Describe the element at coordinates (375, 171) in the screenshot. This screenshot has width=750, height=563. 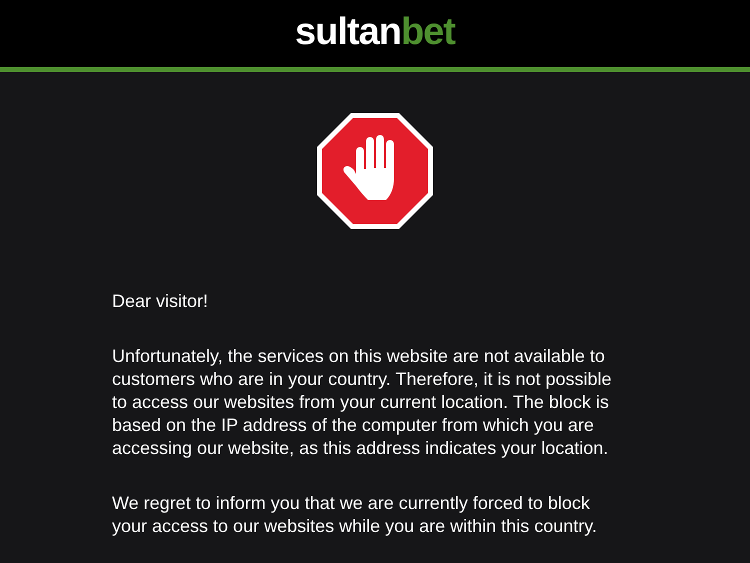
I see `stop-hand-icon` at that location.